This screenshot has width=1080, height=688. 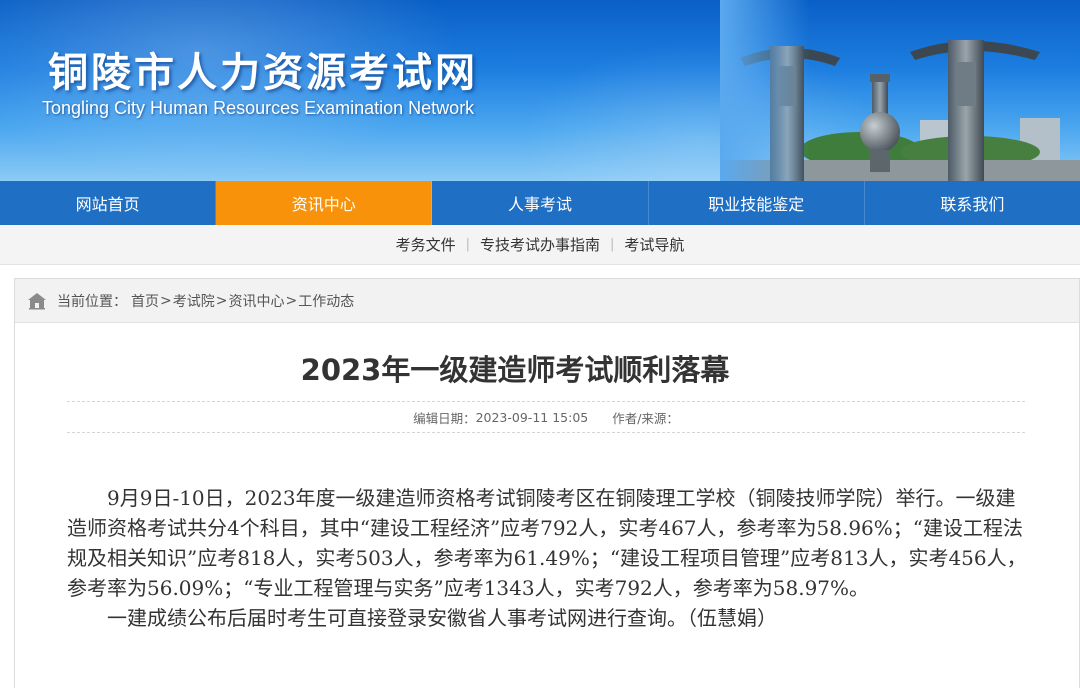 What do you see at coordinates (547, 301) in the screenshot?
I see `breadcrumb: 当前位置： 首页 > 考试院 > 资讯中心 > 工作动态` at bounding box center [547, 301].